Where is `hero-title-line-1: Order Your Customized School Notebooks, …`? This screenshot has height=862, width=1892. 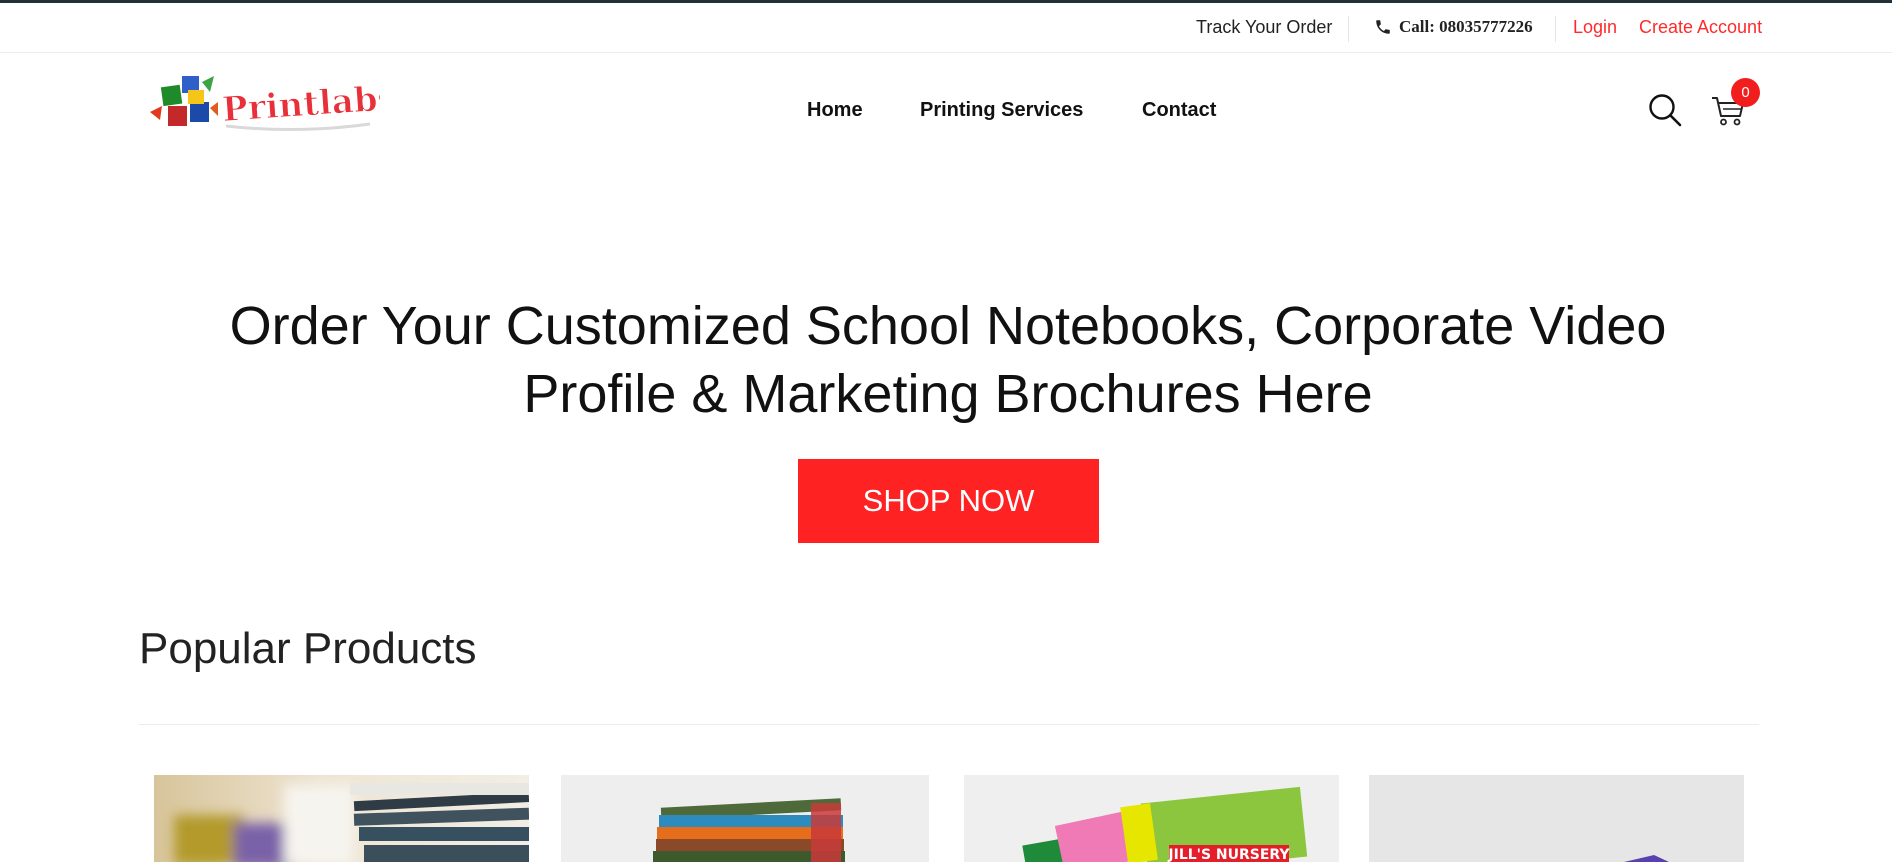
hero-title-line-1: Order Your Customized School Notebooks, … is located at coordinates (948, 326).